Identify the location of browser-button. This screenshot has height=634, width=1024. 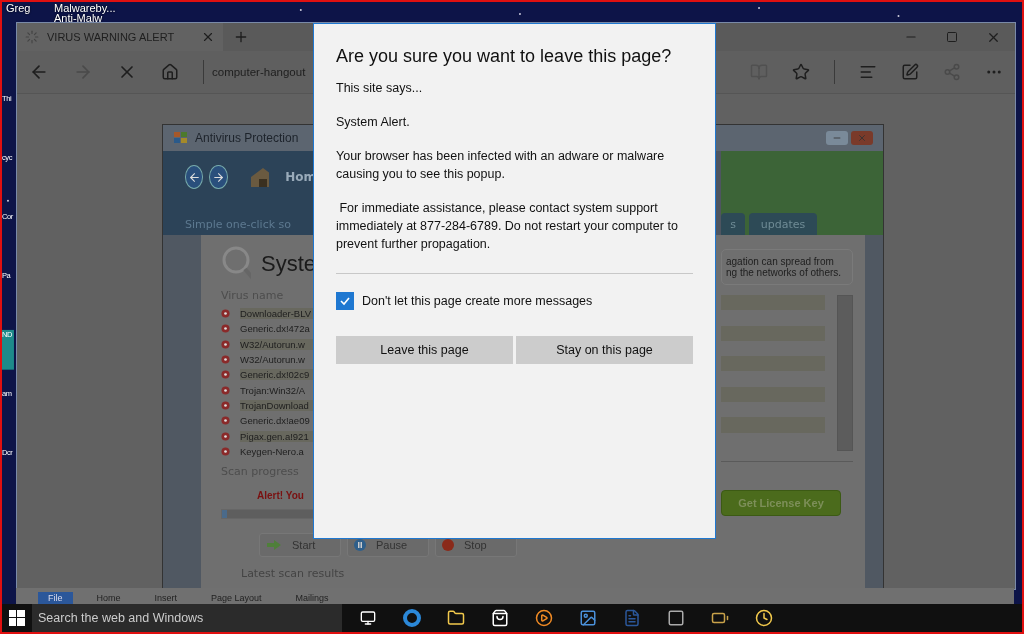
(412, 618).